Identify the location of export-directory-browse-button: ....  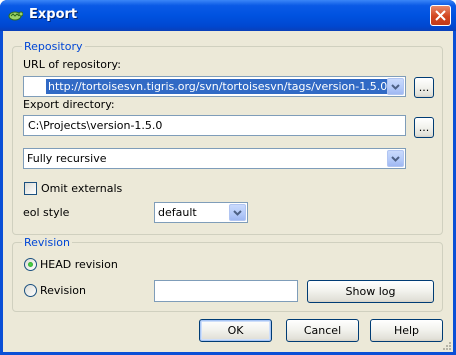
(424, 127).